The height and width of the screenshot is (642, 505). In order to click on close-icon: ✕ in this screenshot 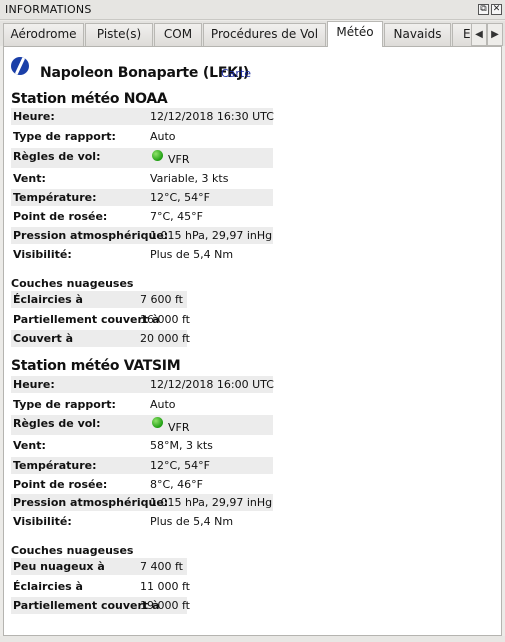, I will do `click(496, 9)`.